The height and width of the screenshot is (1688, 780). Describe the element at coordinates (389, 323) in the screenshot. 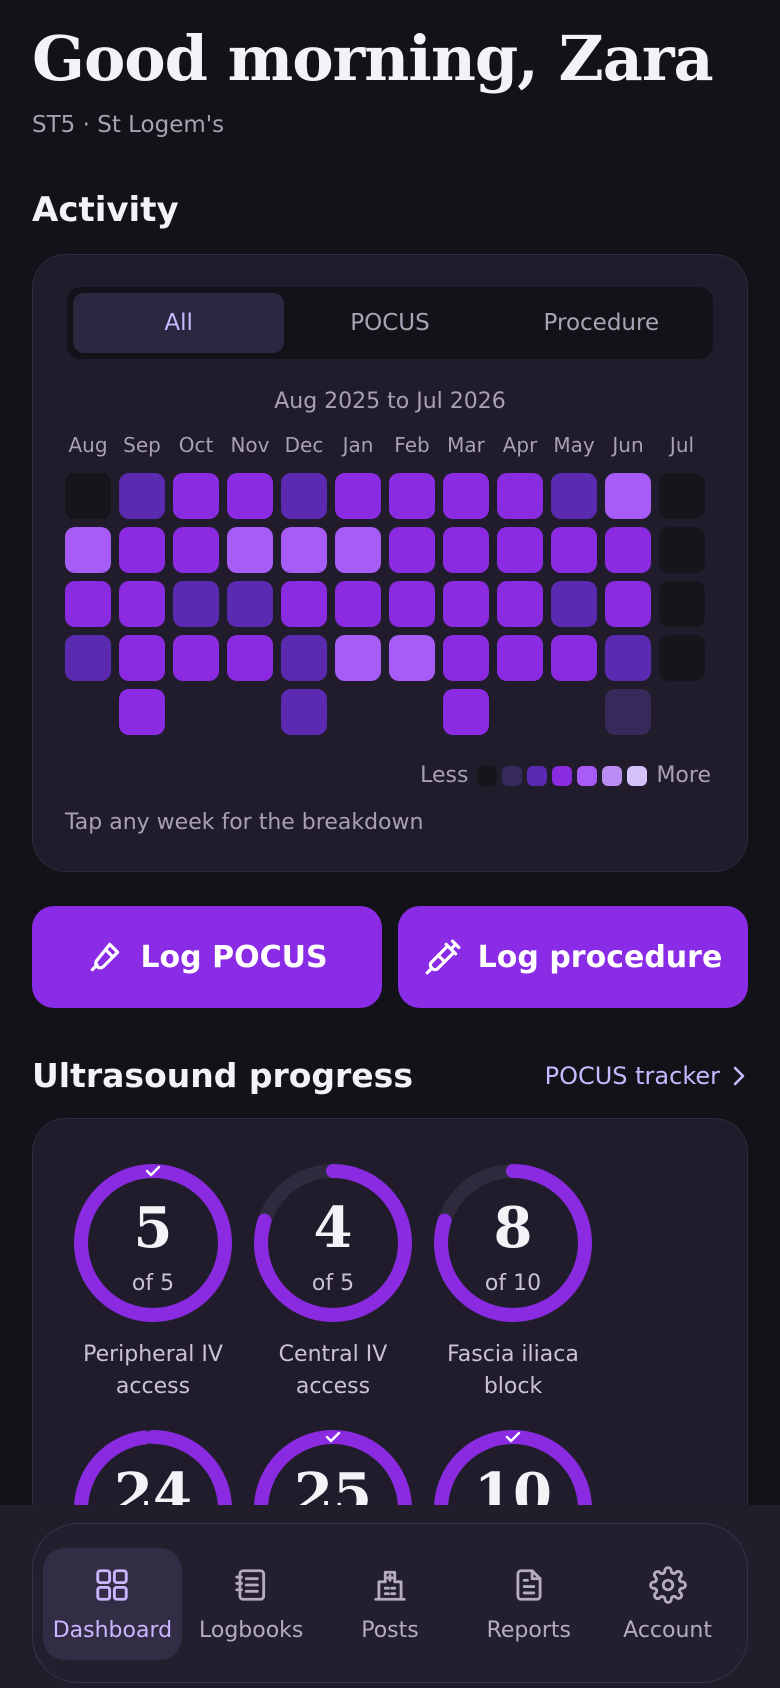

I see `tab-pocus: POCUS` at that location.